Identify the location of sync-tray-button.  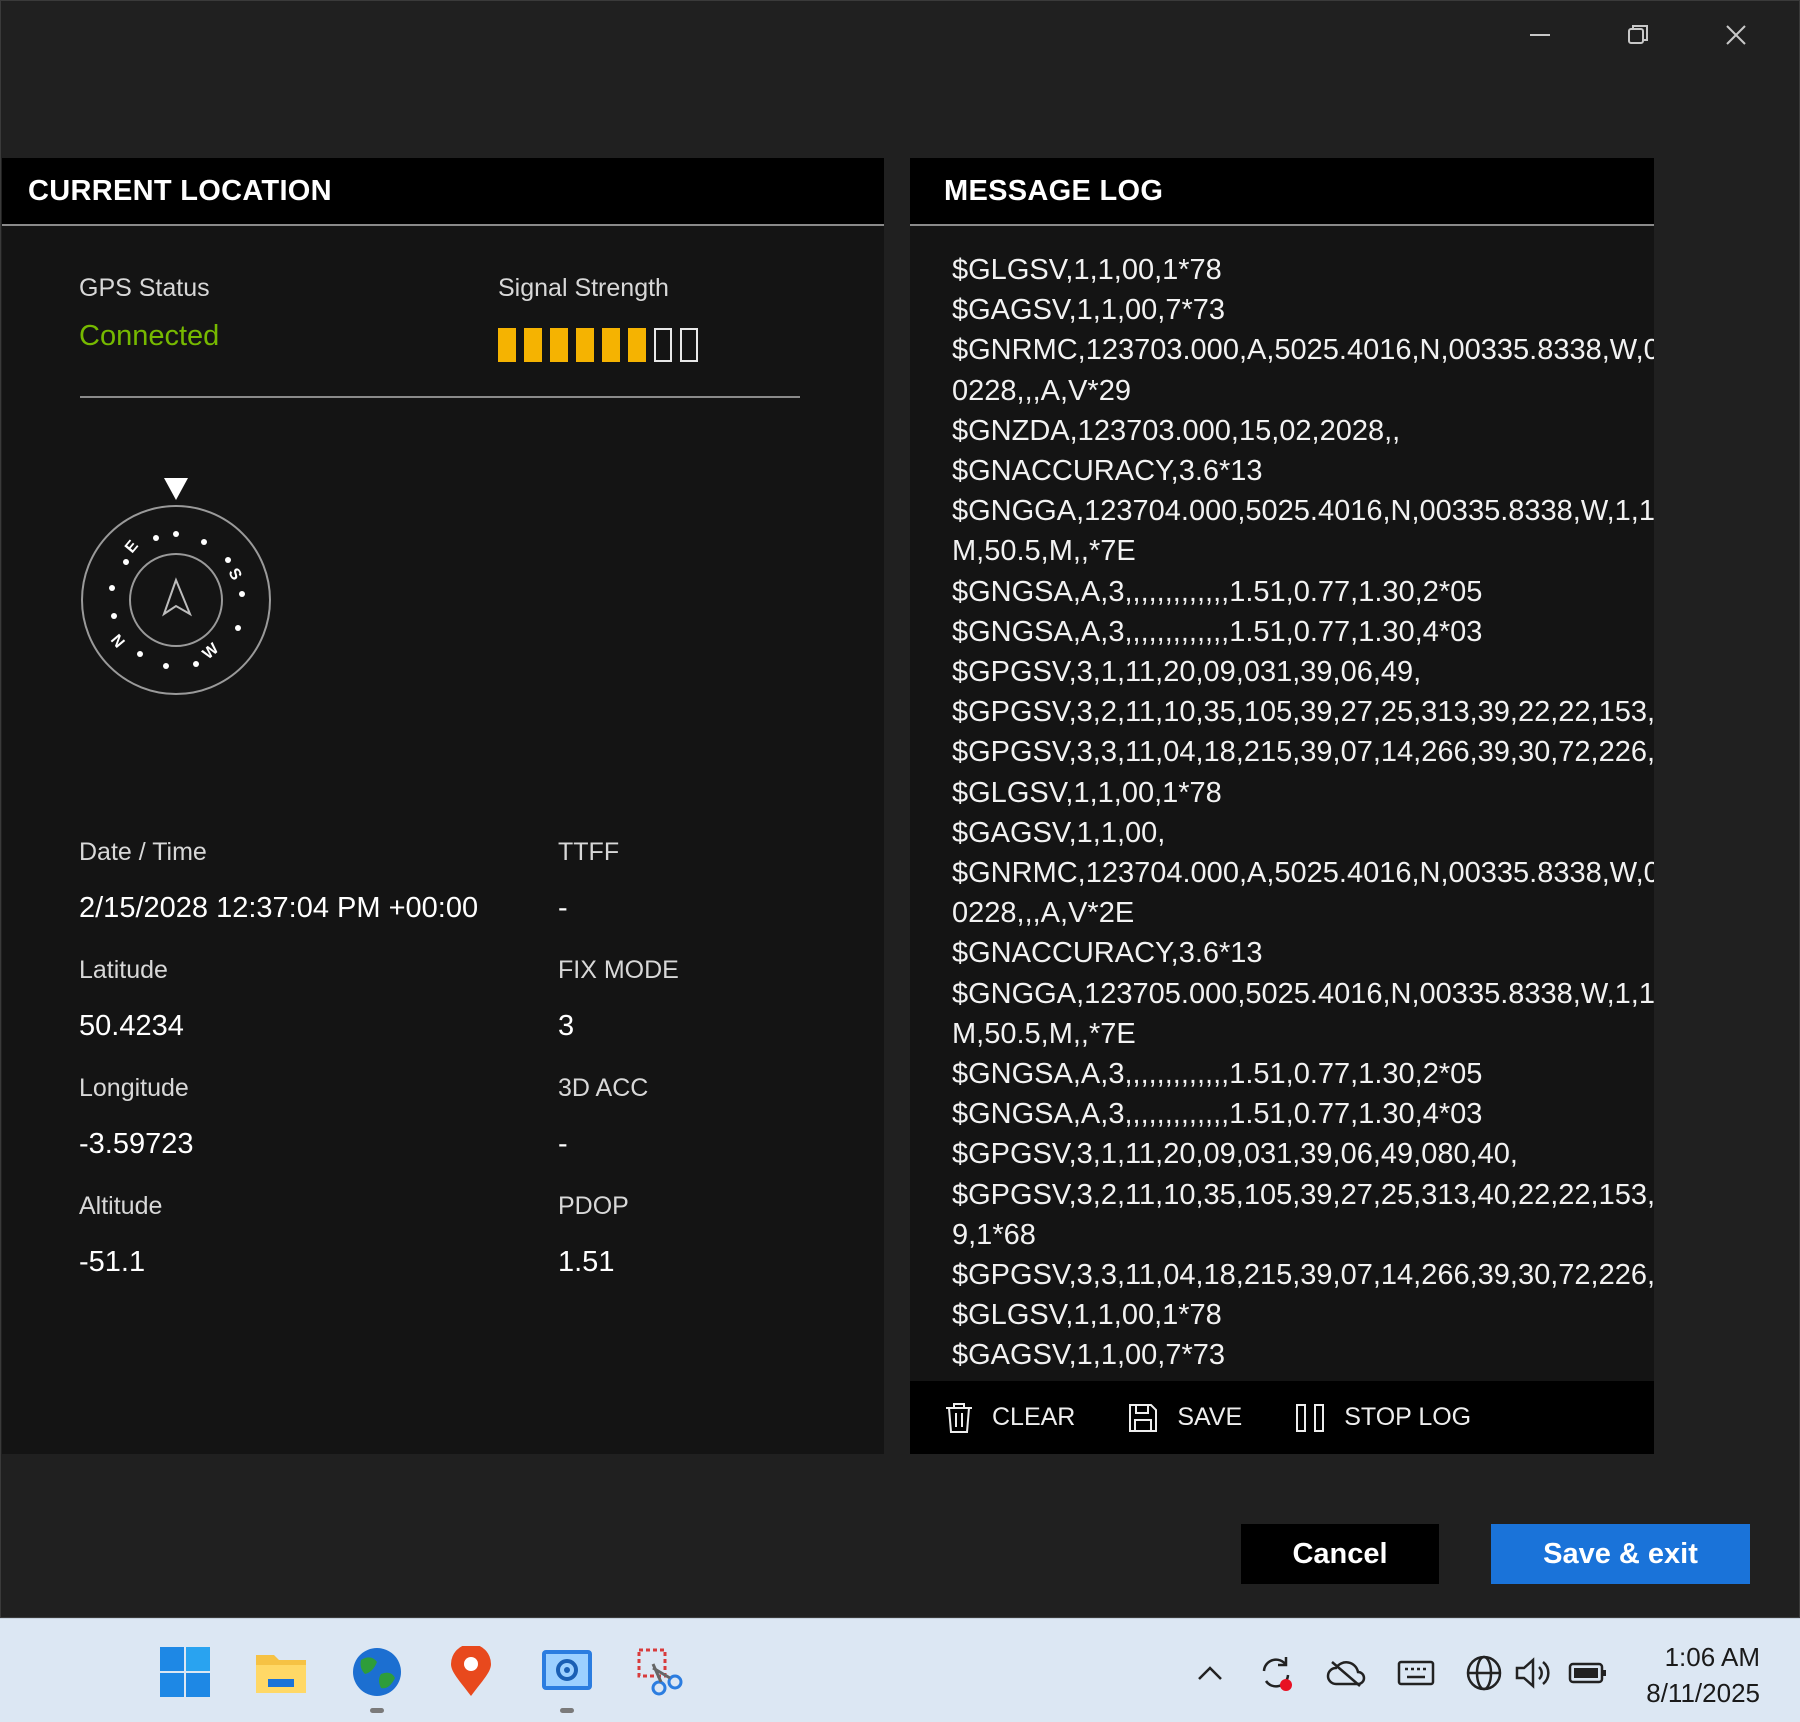
(1276, 1673).